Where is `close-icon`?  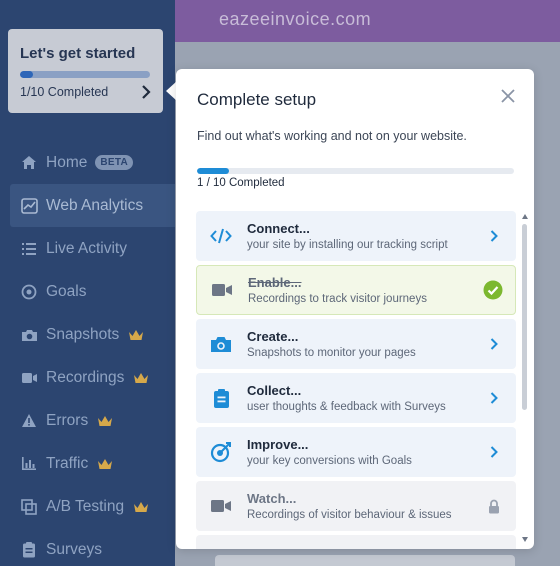
close-icon is located at coordinates (508, 96).